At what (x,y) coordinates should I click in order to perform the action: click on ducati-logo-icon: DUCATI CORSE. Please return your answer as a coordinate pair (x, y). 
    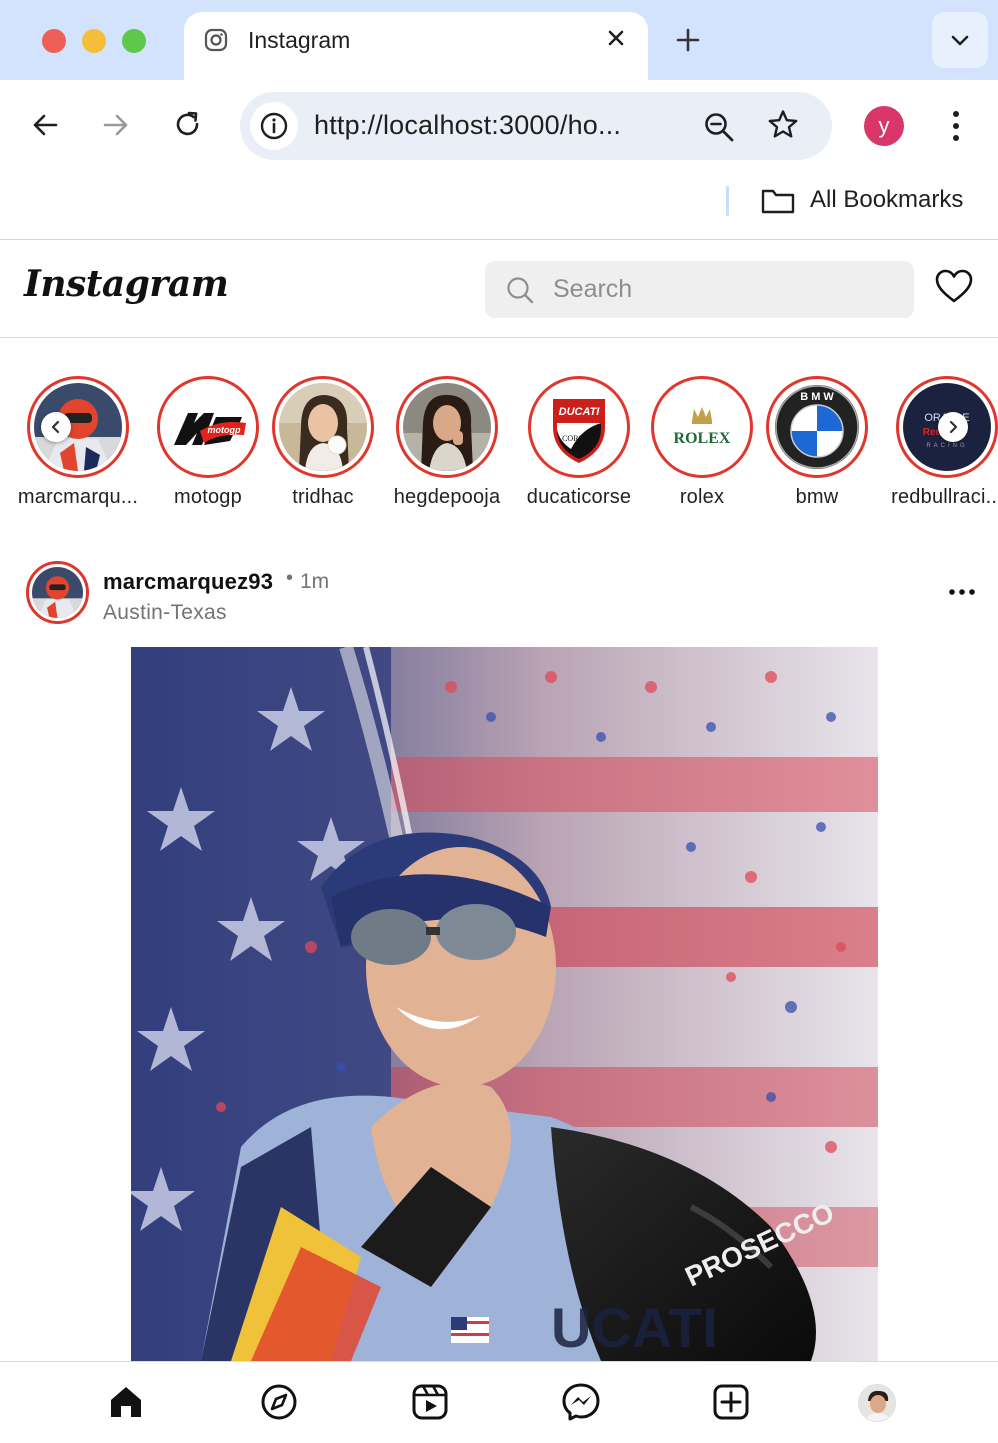
    Looking at the image, I should click on (579, 427).